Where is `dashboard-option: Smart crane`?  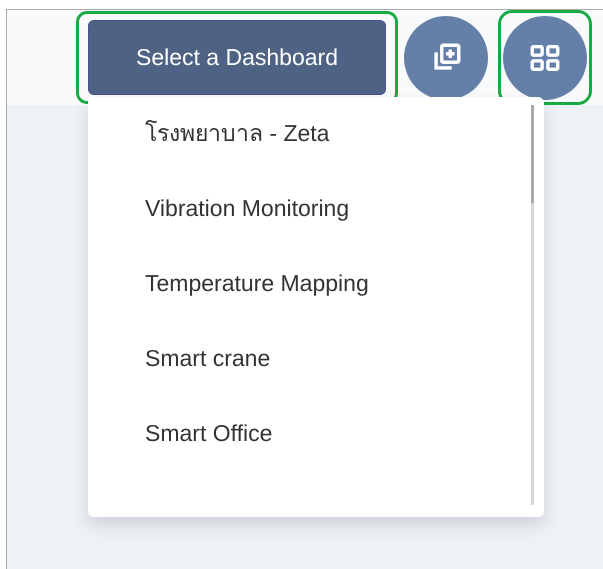 dashboard-option: Smart crane is located at coordinates (338, 358).